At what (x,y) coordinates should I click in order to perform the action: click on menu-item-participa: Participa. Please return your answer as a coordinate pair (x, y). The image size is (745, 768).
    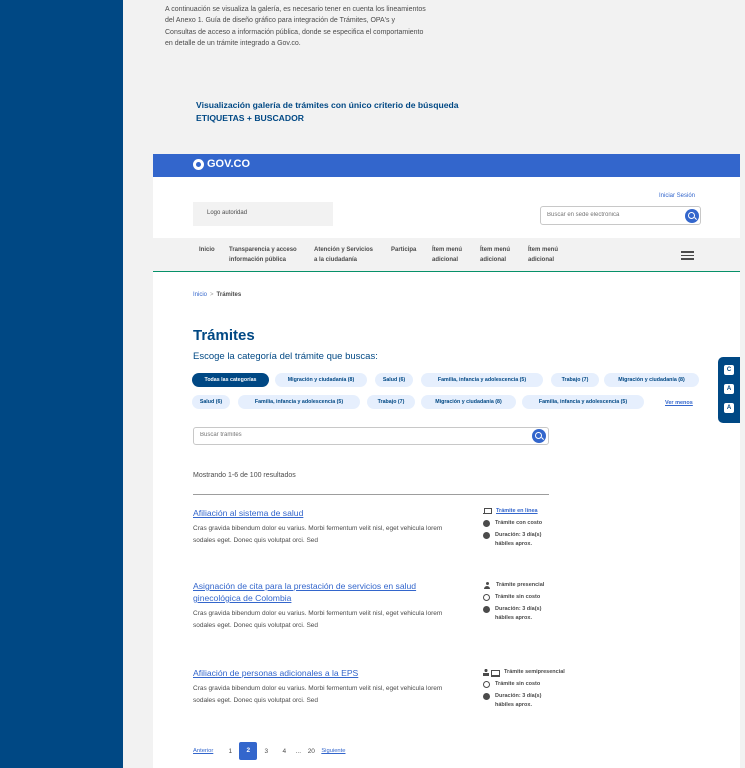
    Looking at the image, I should click on (403, 251).